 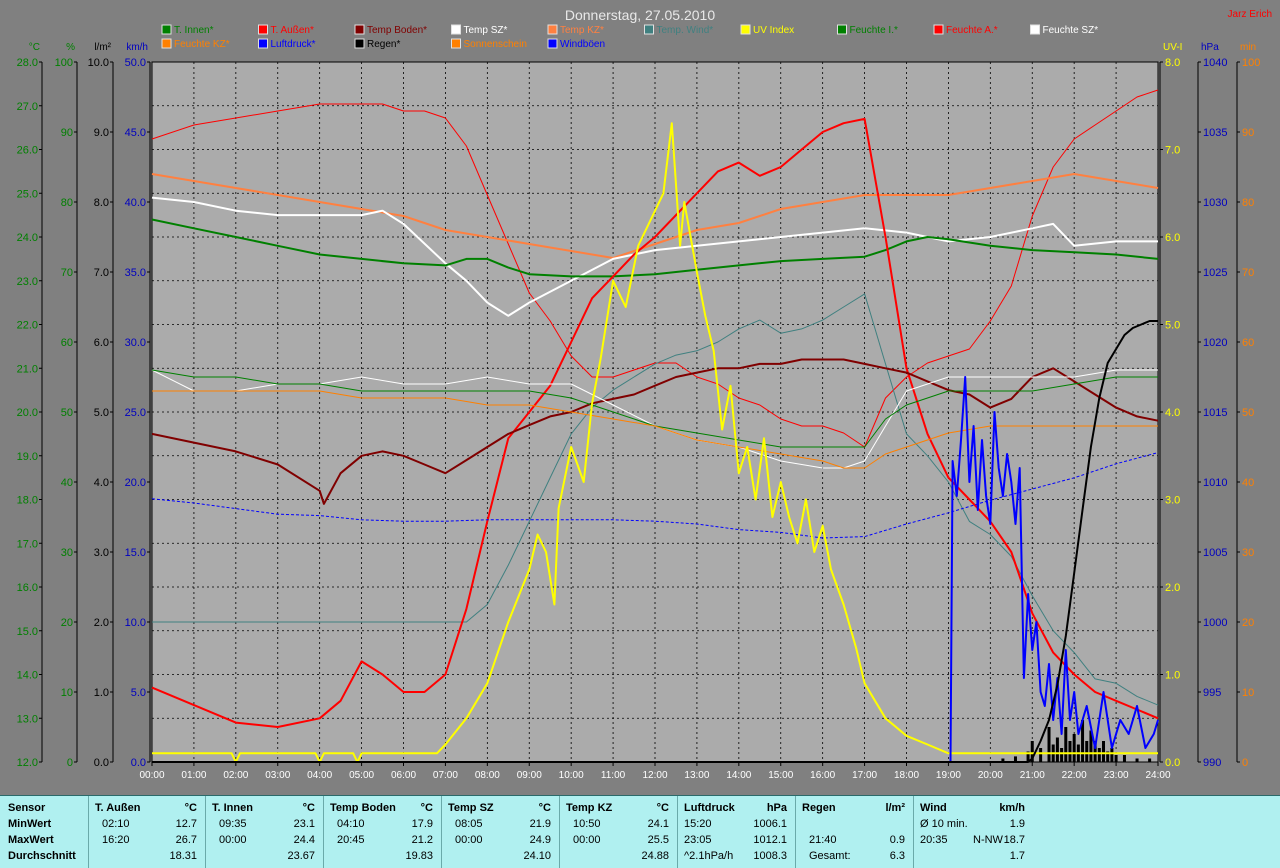 What do you see at coordinates (27, 107) in the screenshot?
I see `left-axis-tick-label: 27.0` at bounding box center [27, 107].